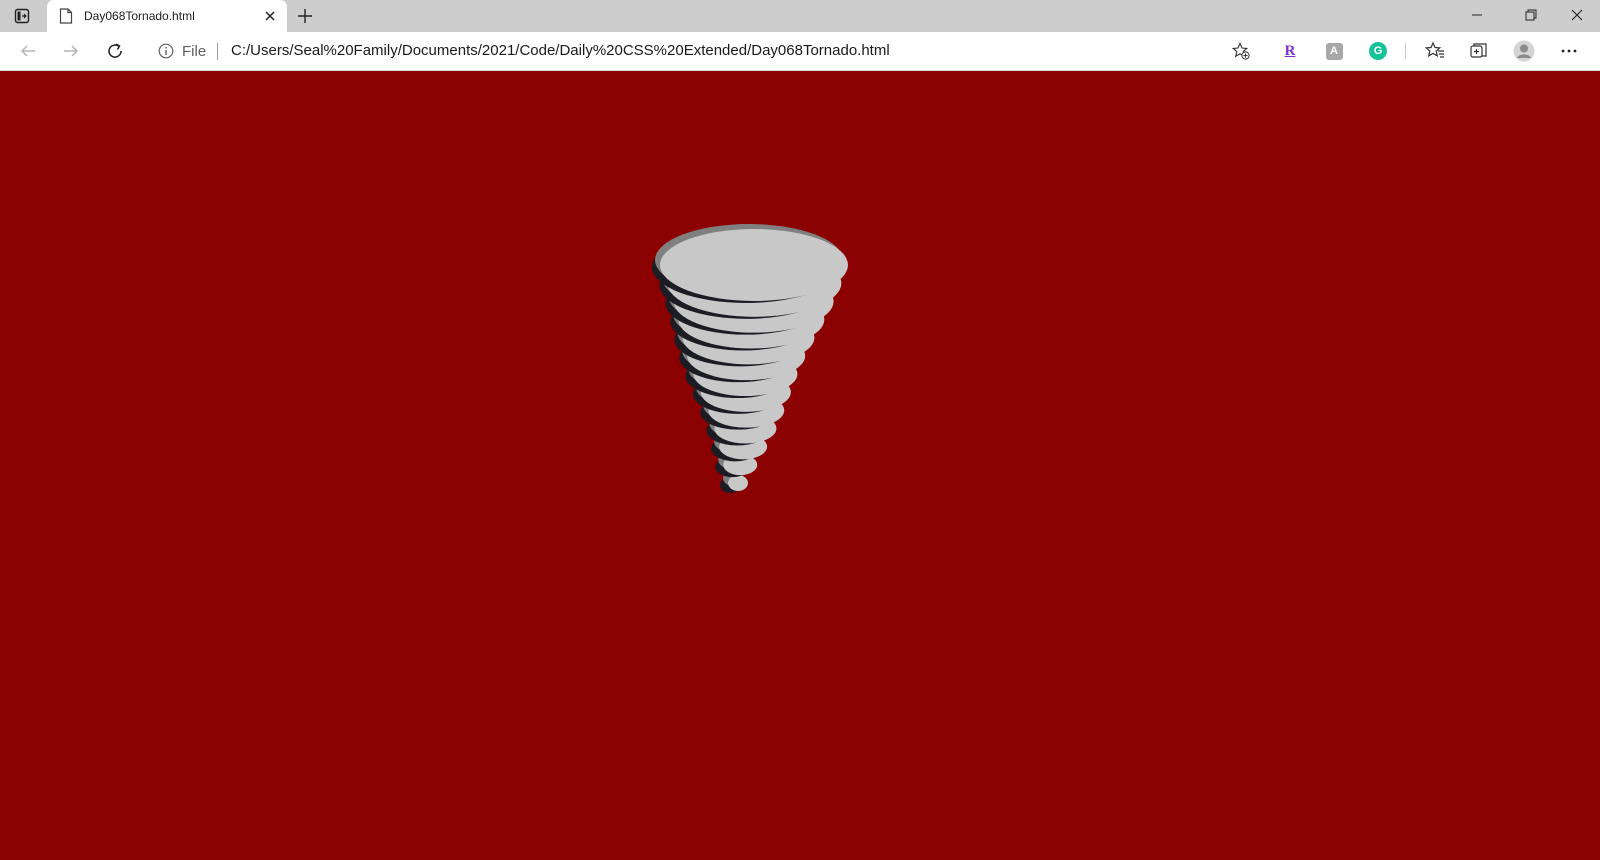  What do you see at coordinates (1577, 15) in the screenshot?
I see `window-close-icon` at bounding box center [1577, 15].